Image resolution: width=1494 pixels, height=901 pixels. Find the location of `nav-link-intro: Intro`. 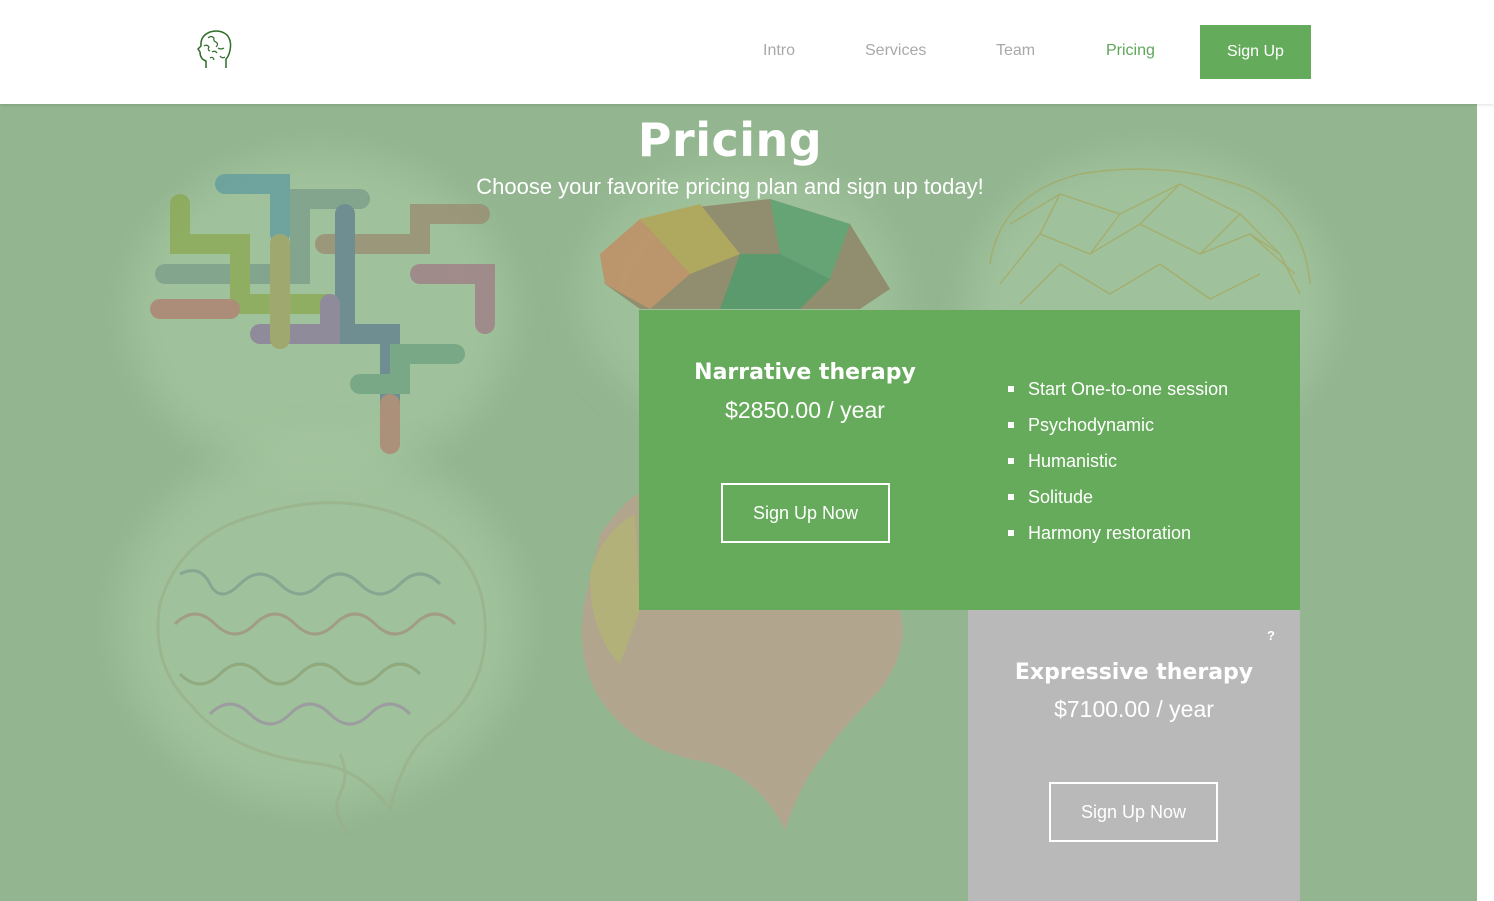

nav-link-intro: Intro is located at coordinates (779, 51).